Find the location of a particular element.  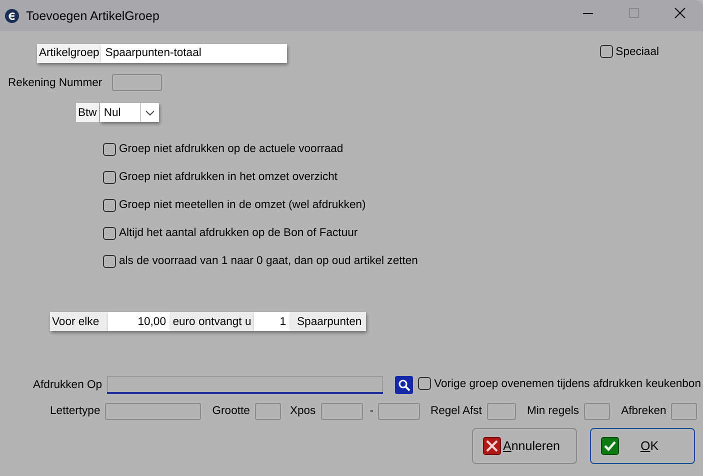

checkbox-label: Vorige groep ovenemen tijdens afdrukken keukenbon is located at coordinates (567, 384).